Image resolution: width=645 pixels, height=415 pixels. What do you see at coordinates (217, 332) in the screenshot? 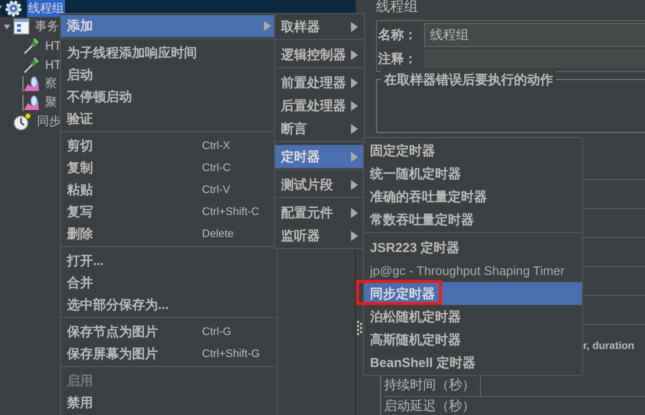
I see `shortcut-label: Ctrl-G` at bounding box center [217, 332].